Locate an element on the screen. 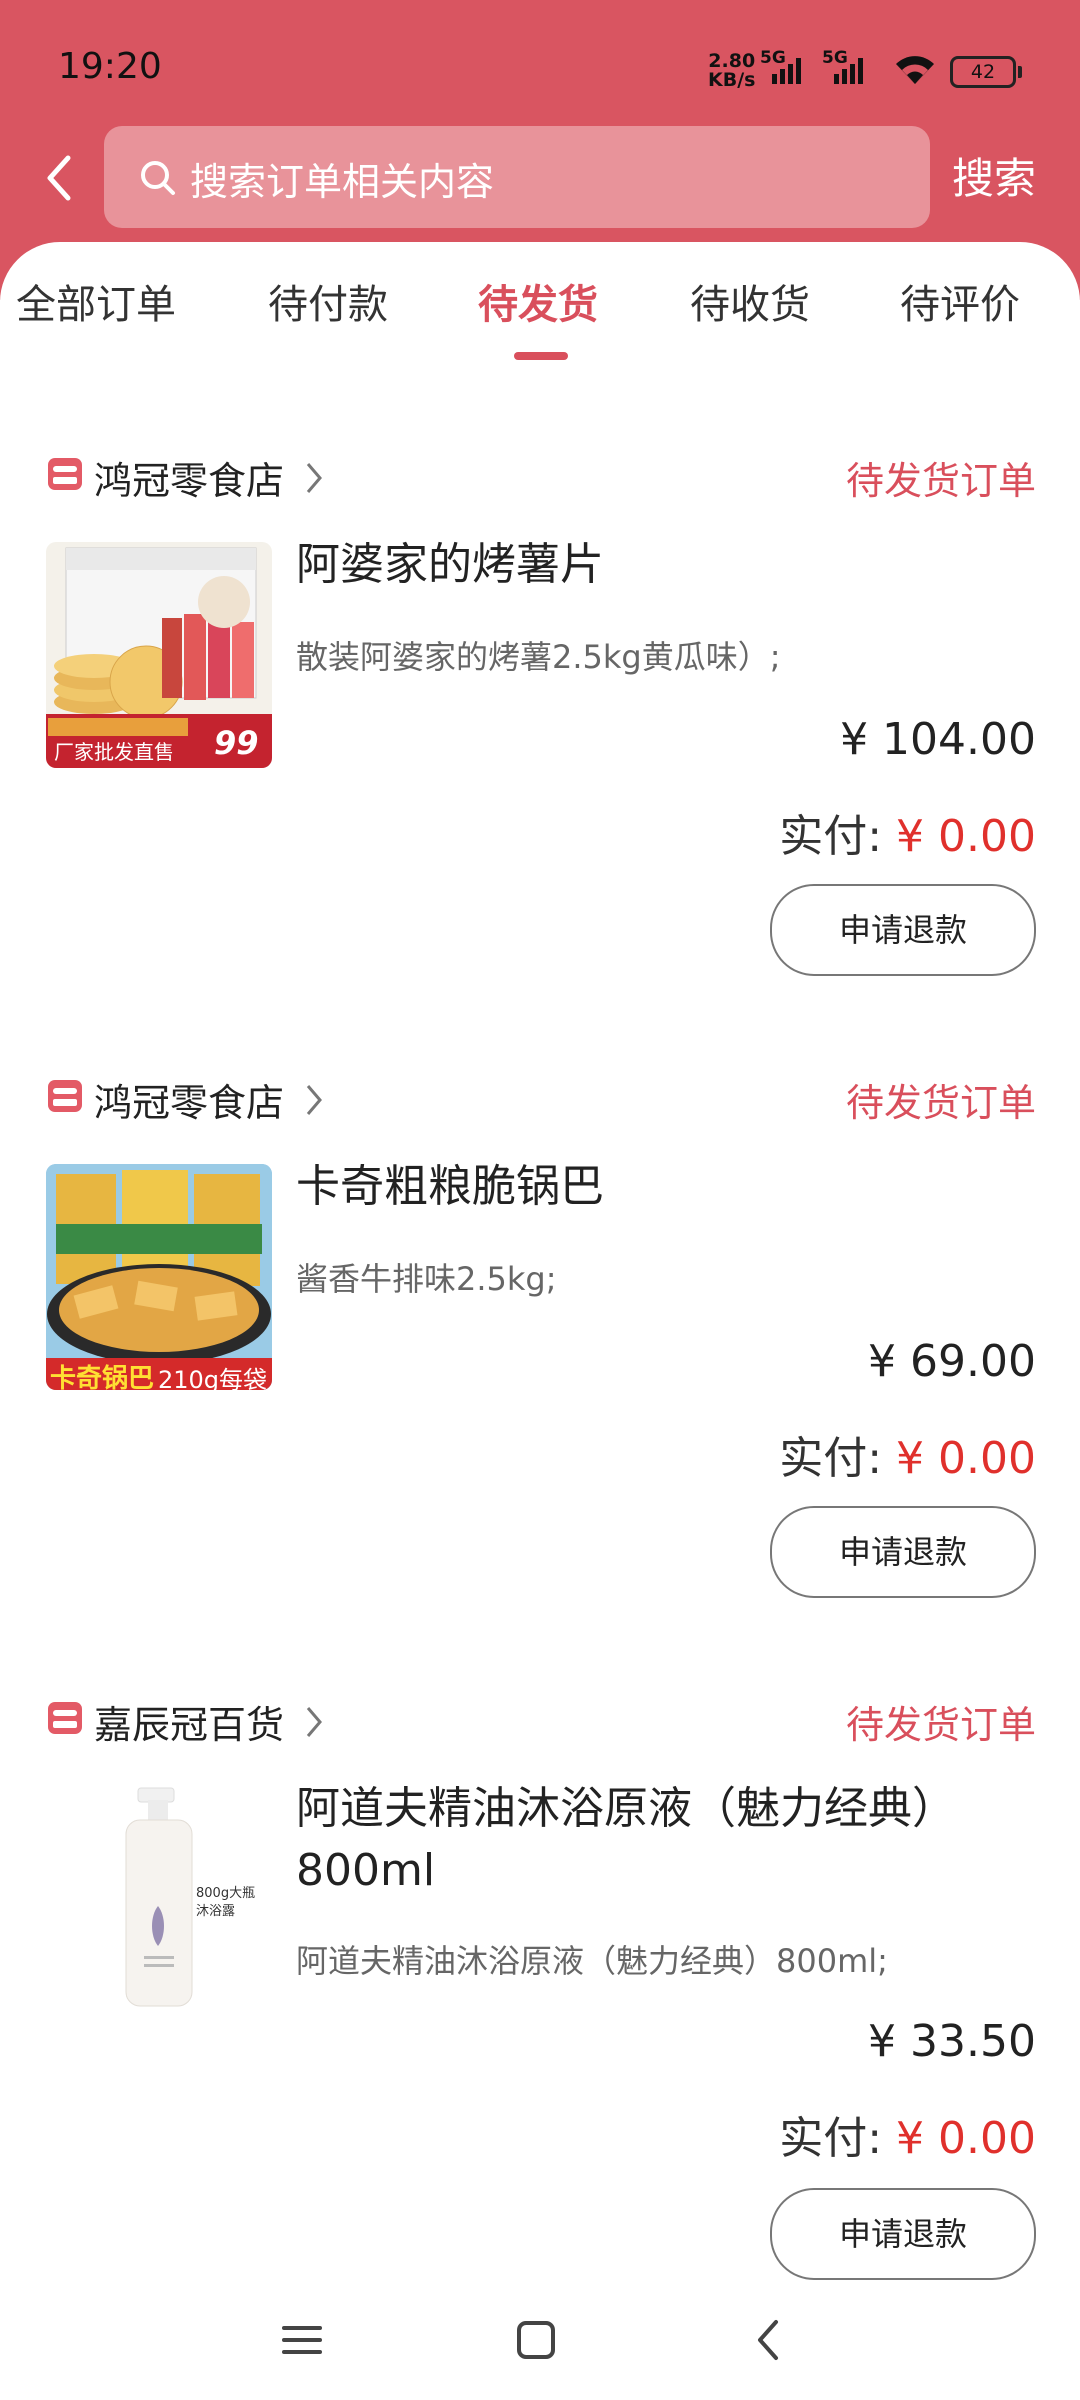 This screenshot has height=2400, width=1080. search-button: 搜索 is located at coordinates (994, 175).